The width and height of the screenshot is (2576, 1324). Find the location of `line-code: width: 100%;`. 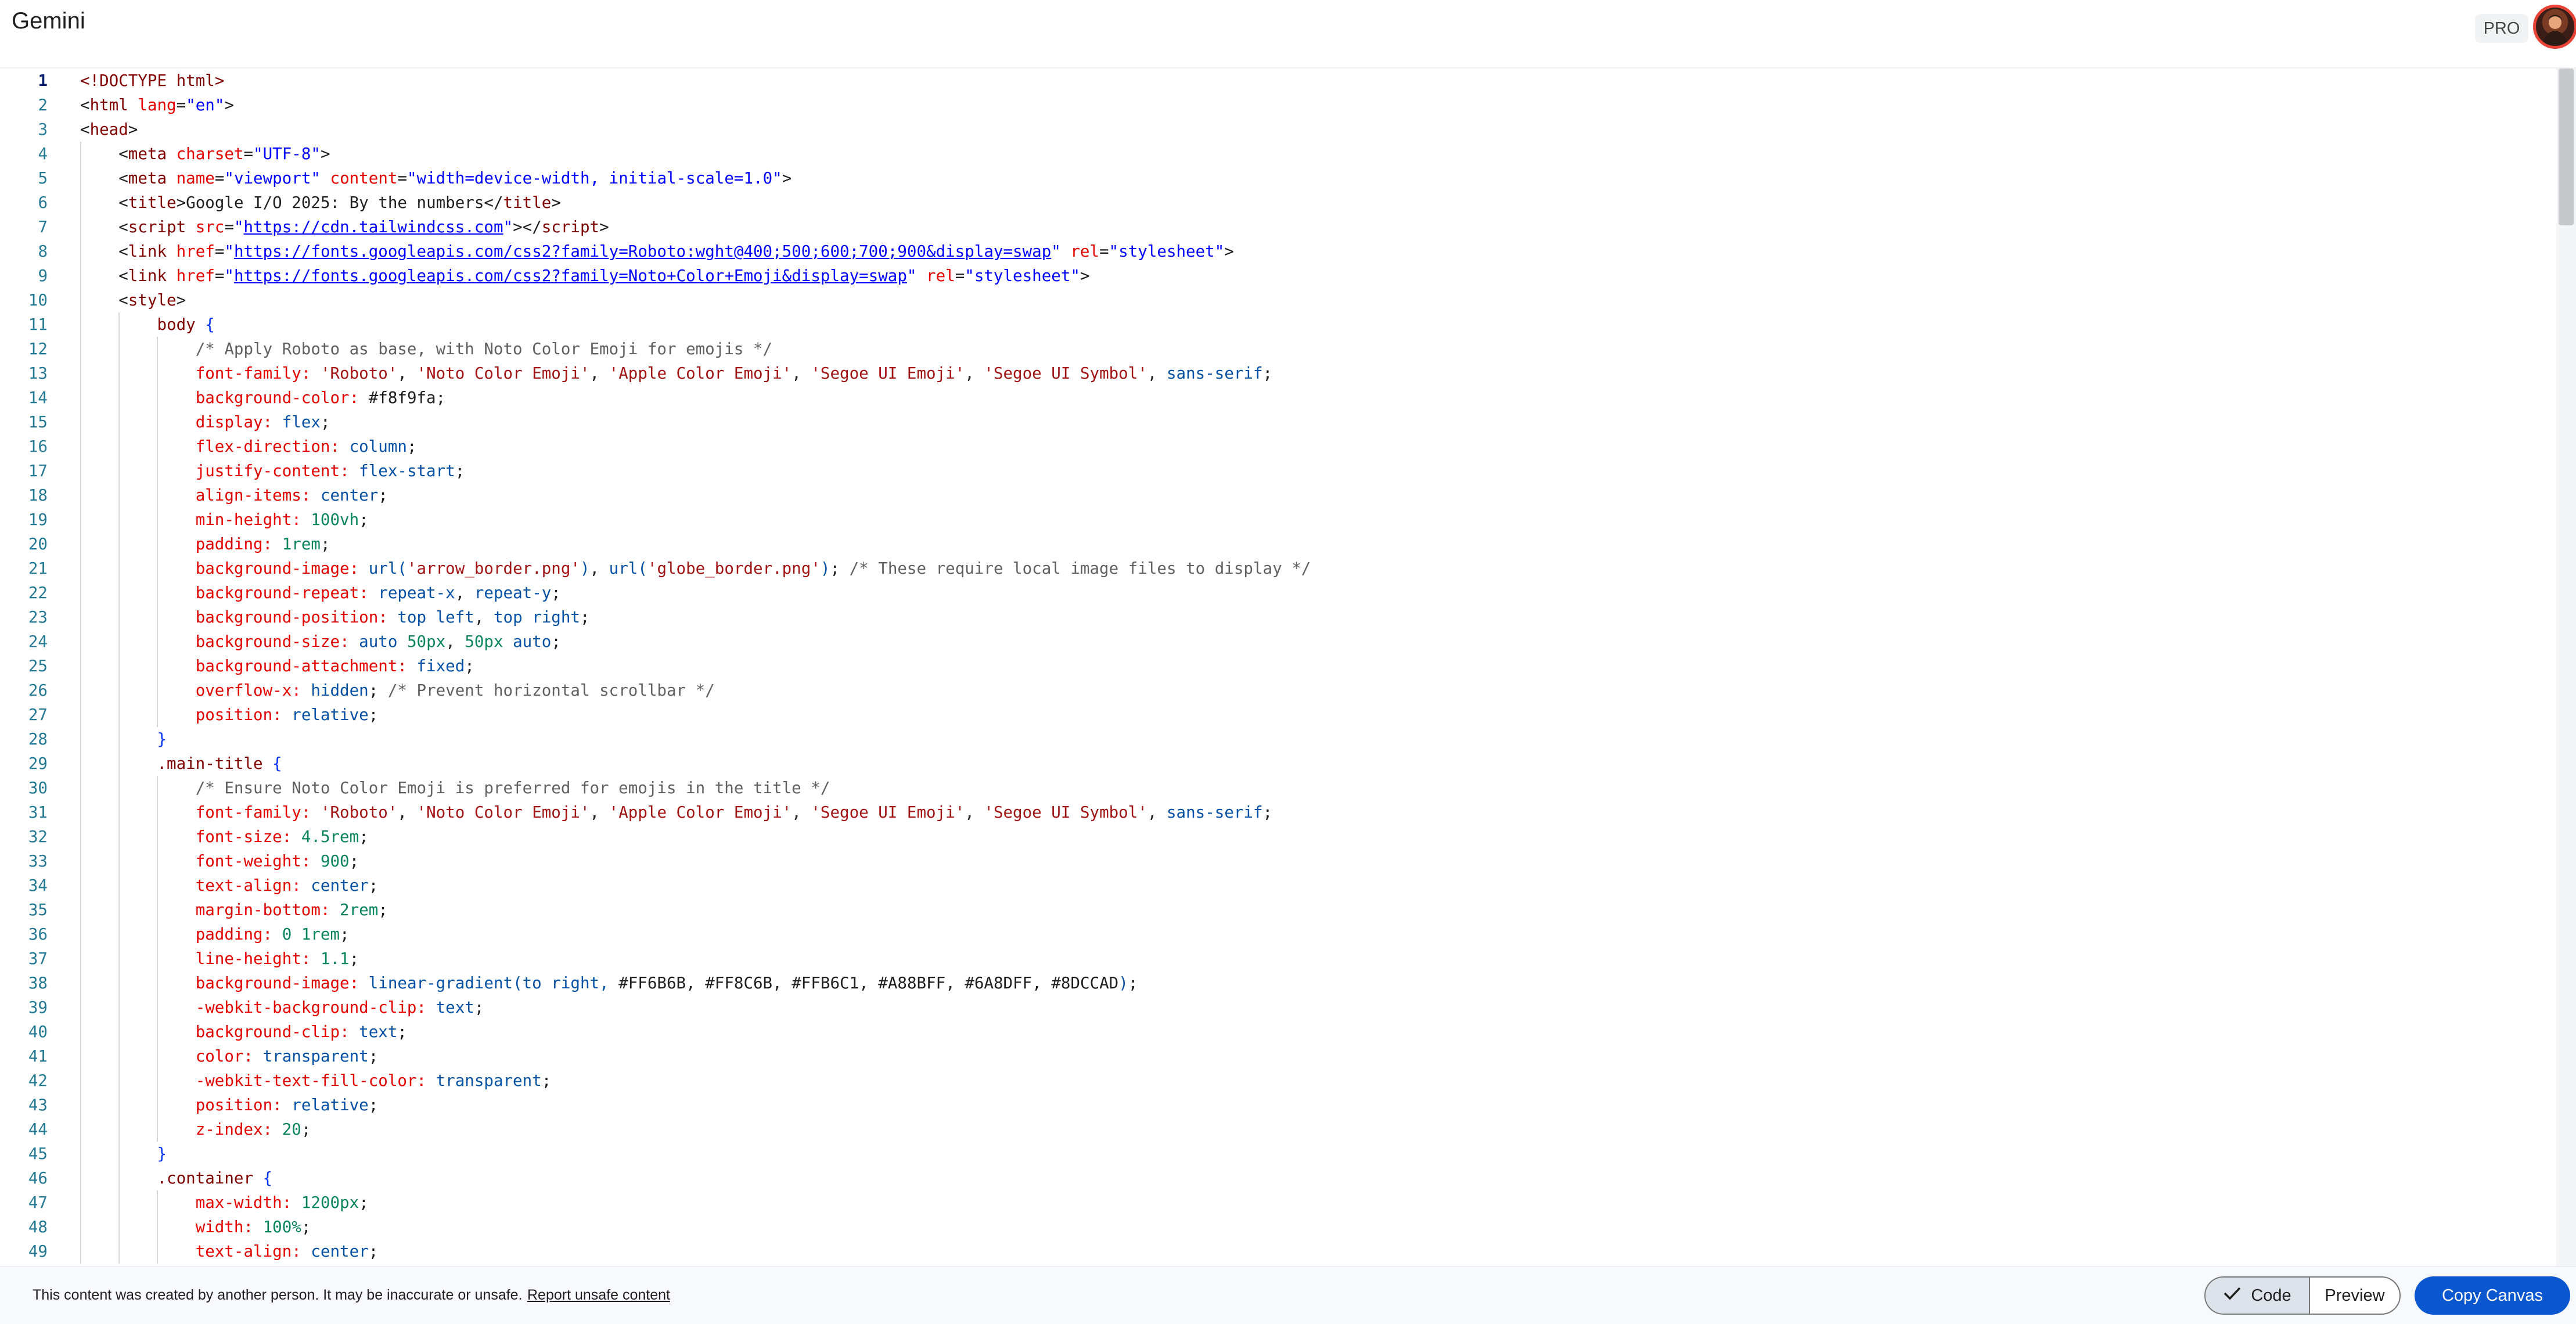

line-code: width: 100%; is located at coordinates (195, 1227).